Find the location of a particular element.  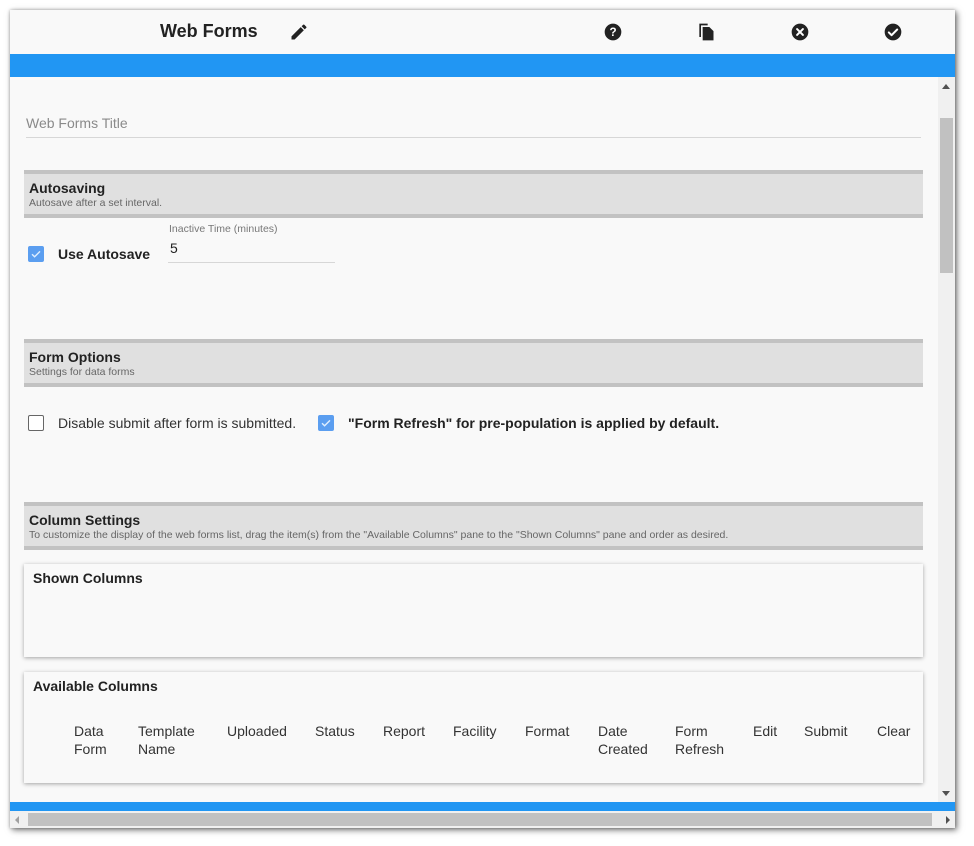

use-autosave-checkbox is located at coordinates (36, 254).